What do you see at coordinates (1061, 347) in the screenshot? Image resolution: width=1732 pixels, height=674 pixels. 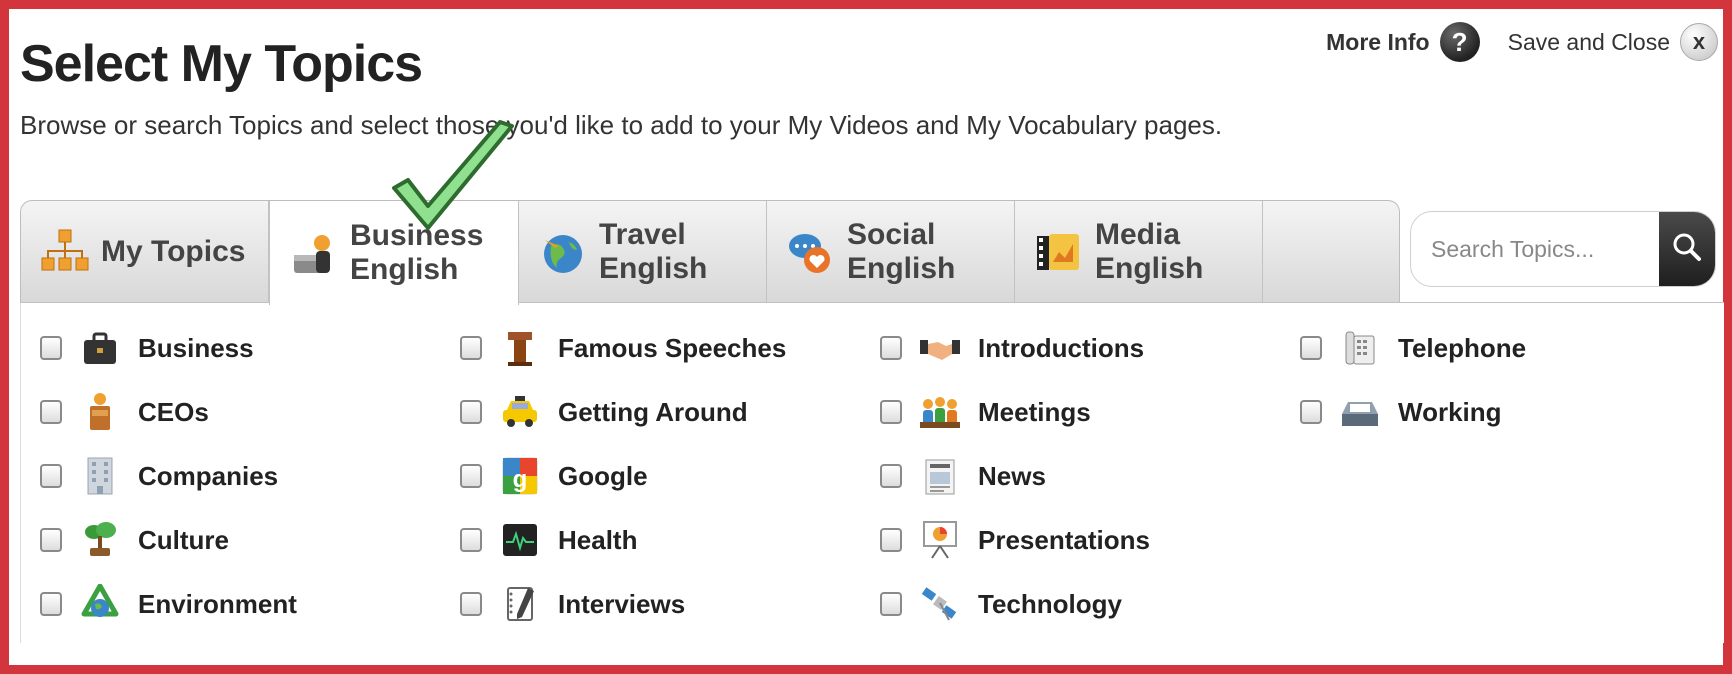 I see `topic-label: Introductions` at bounding box center [1061, 347].